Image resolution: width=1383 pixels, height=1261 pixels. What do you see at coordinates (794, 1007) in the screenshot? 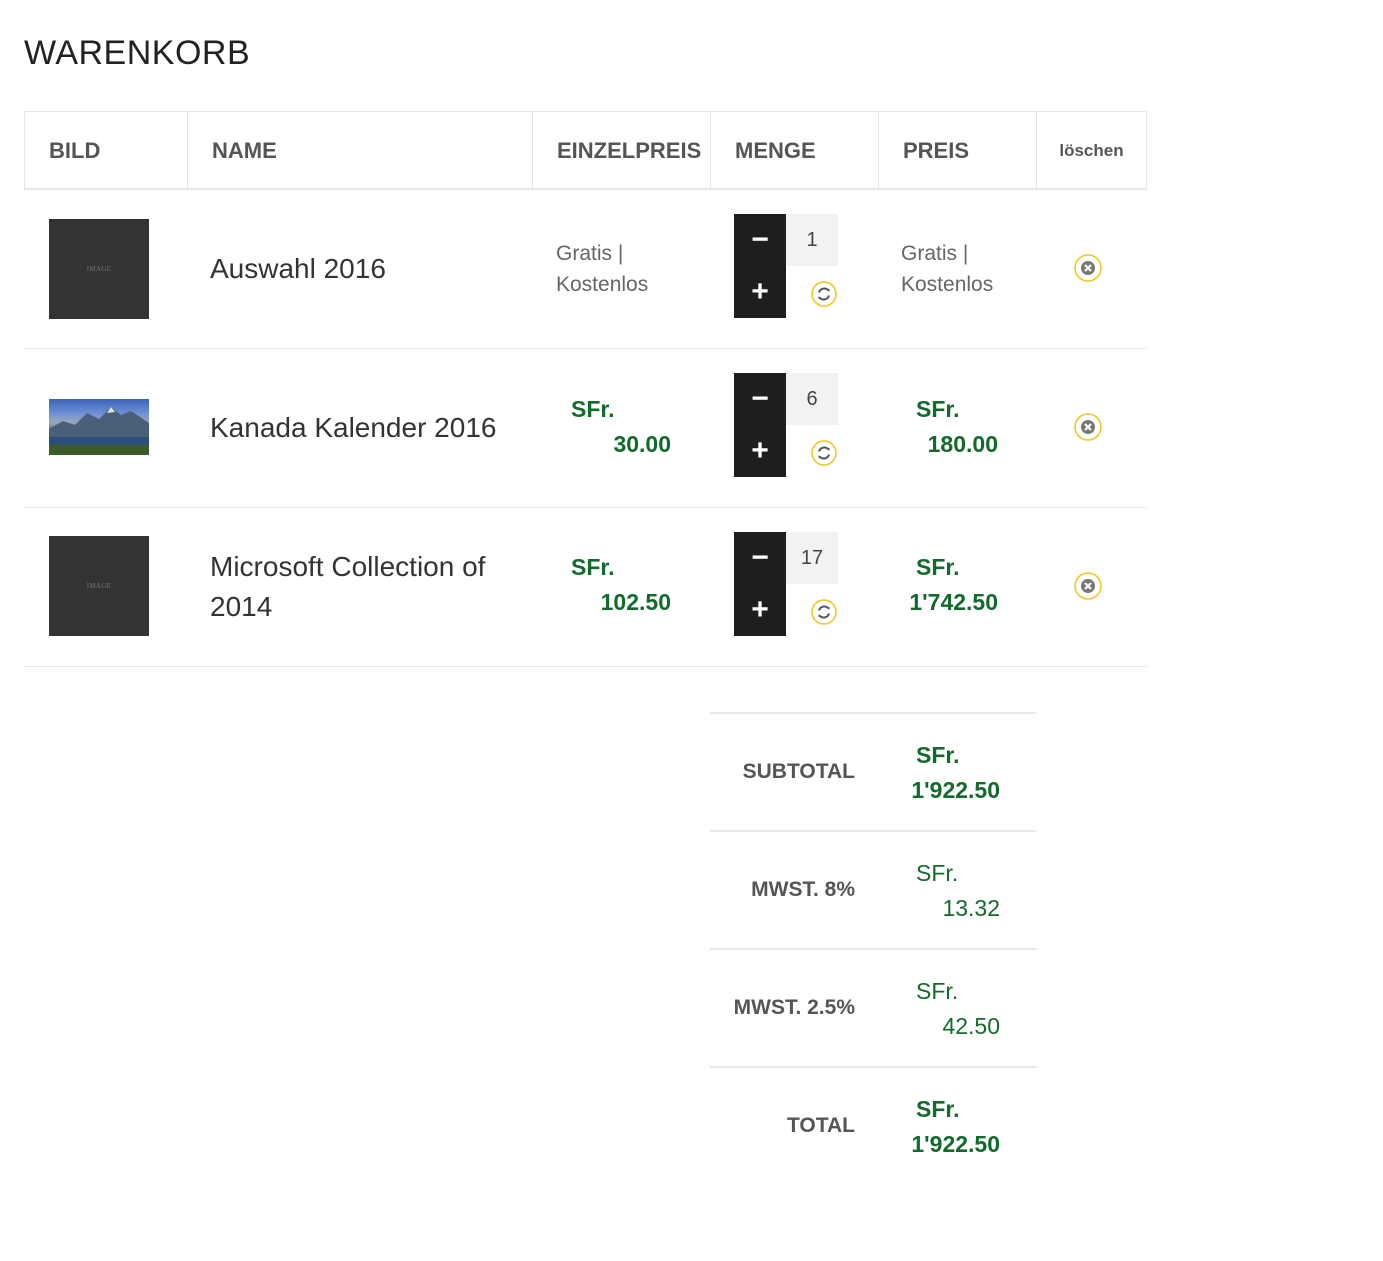
I see `vat-25-label: MWST. 2.5%` at bounding box center [794, 1007].